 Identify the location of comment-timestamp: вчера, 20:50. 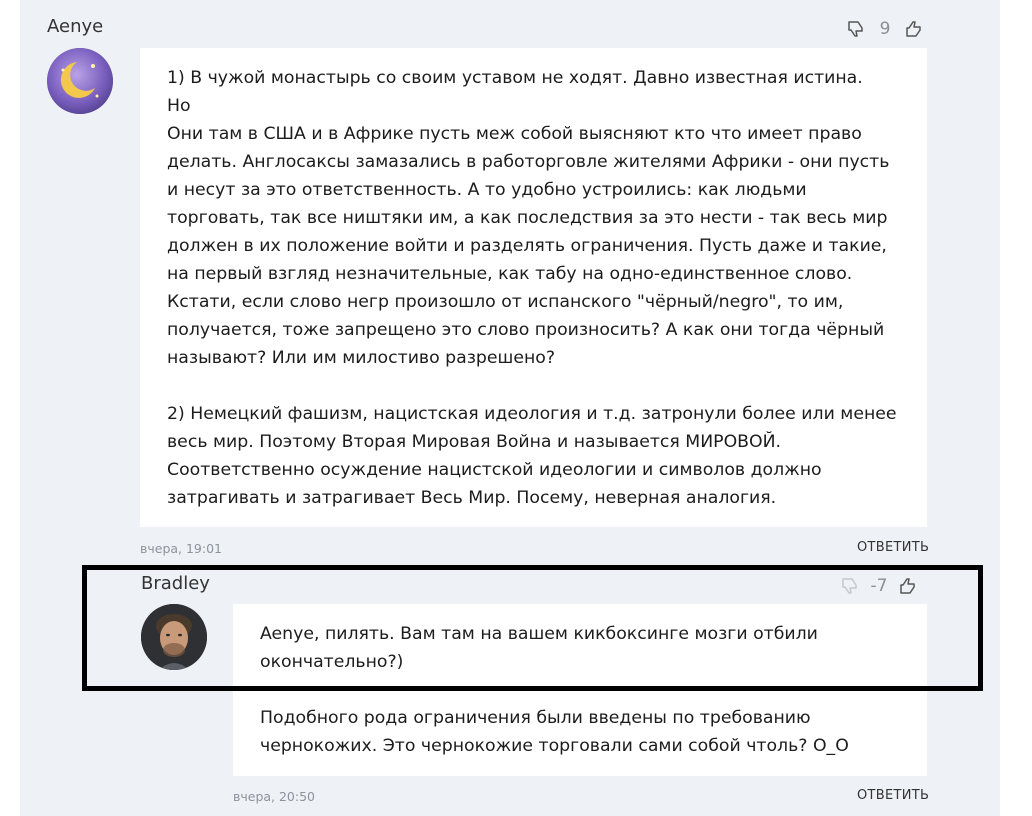
(274, 796).